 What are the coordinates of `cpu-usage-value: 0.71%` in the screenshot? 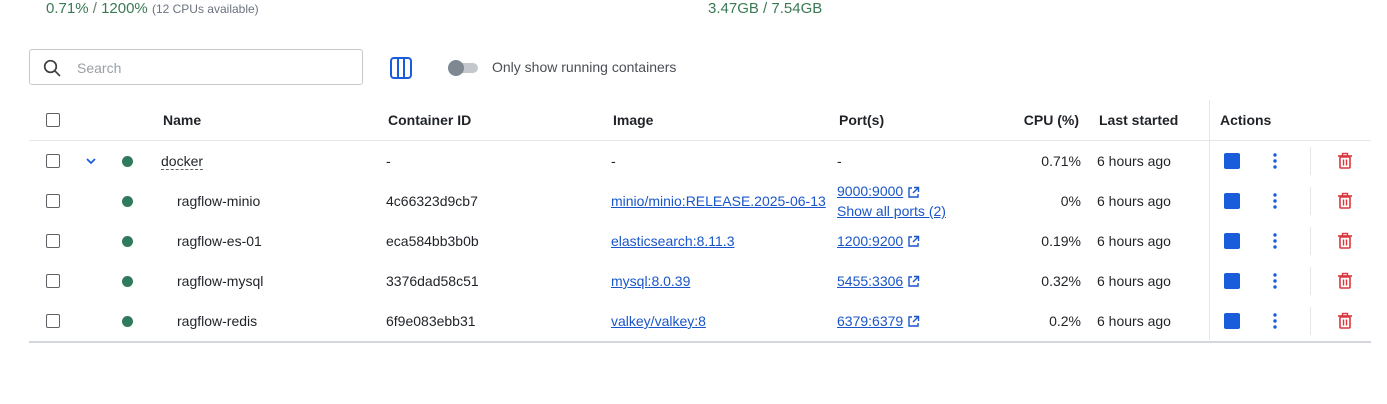 It's located at (67, 8).